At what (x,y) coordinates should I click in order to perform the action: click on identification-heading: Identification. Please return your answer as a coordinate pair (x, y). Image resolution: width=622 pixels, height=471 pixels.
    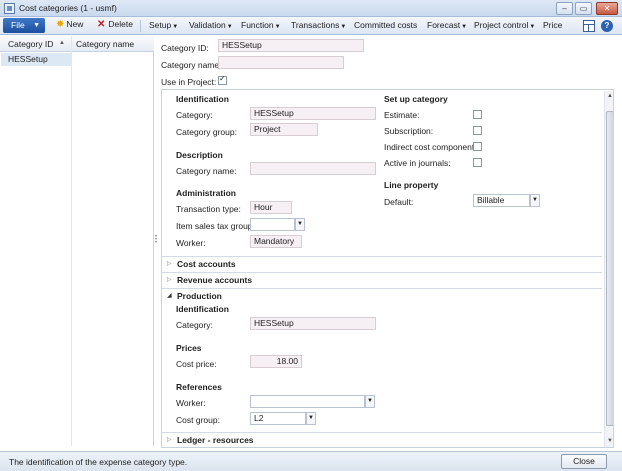
    Looking at the image, I should click on (202, 99).